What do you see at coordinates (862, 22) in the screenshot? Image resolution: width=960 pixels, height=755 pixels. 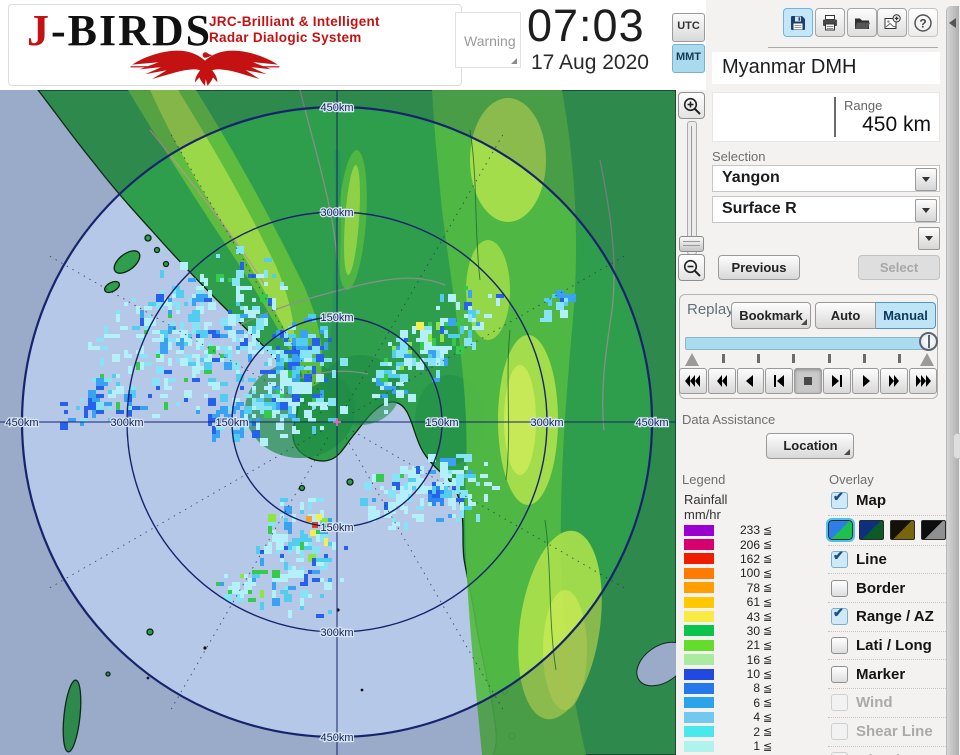 I see `open-folder-button` at bounding box center [862, 22].